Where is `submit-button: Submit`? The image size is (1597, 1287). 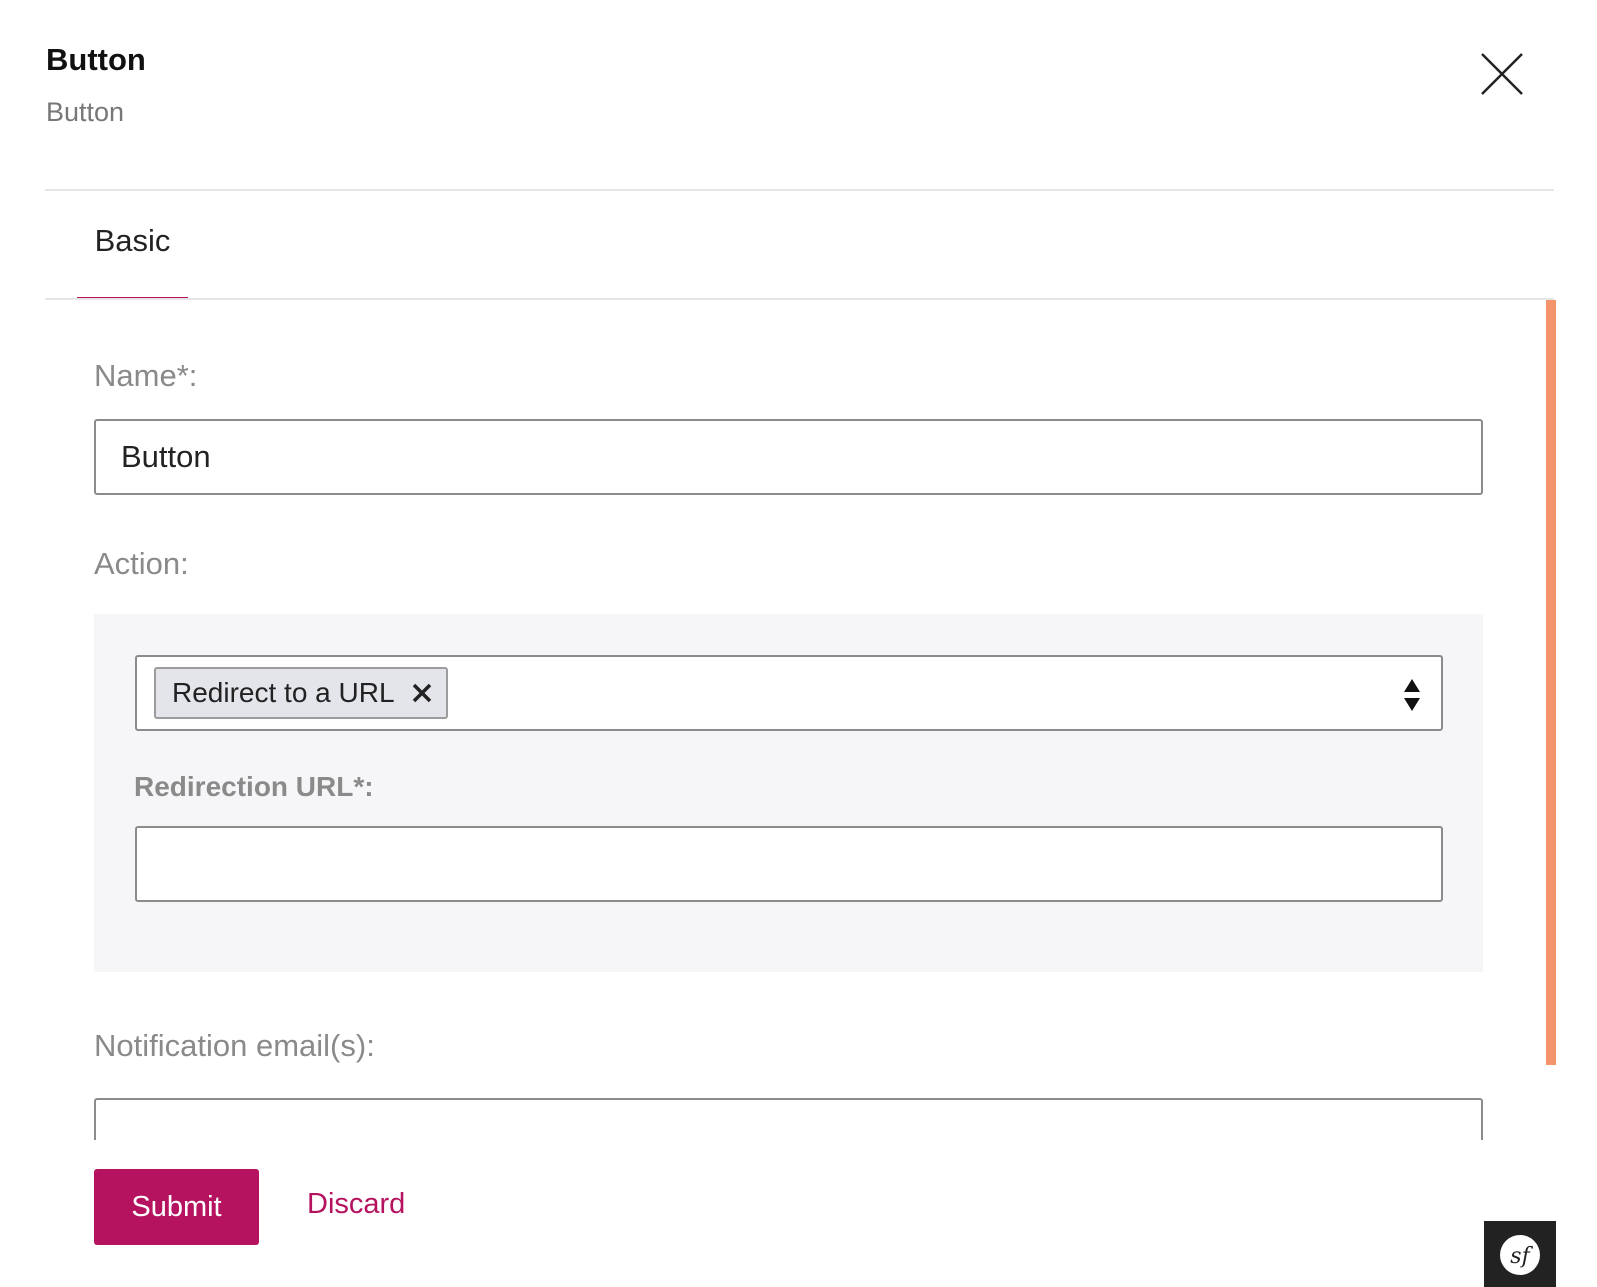
submit-button: Submit is located at coordinates (176, 1207).